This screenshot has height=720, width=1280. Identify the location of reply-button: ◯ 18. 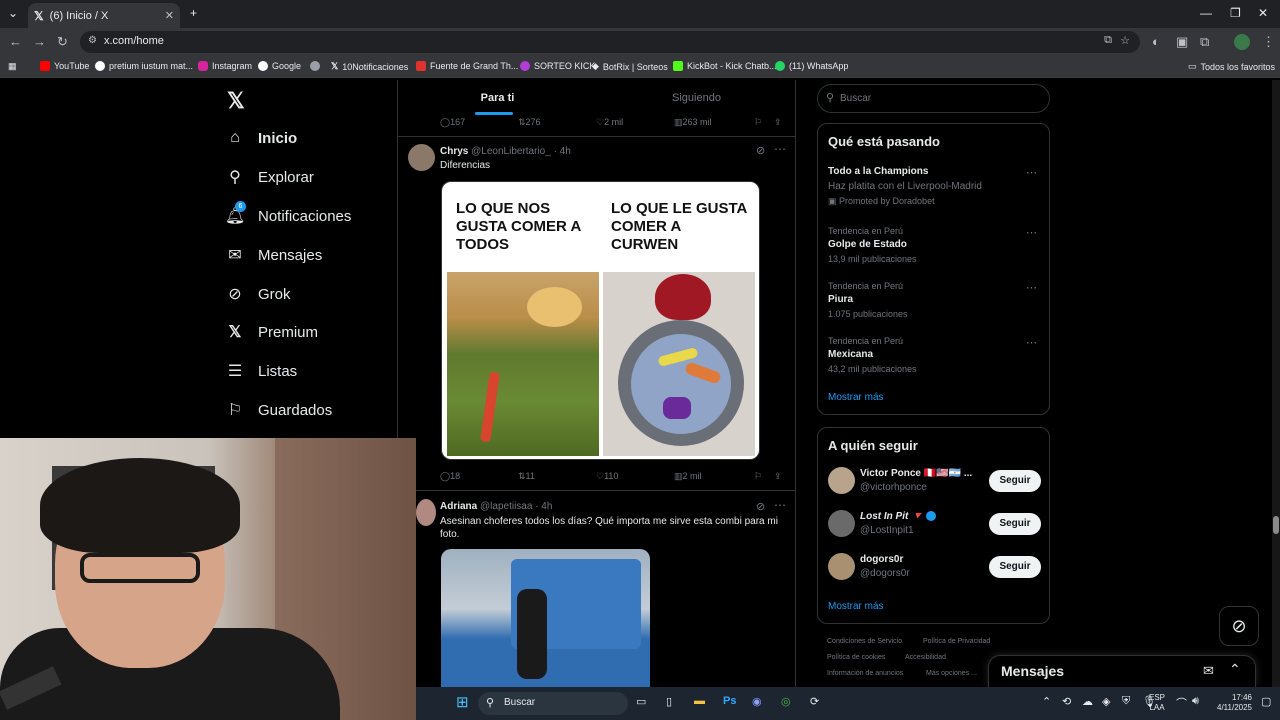
(450, 476).